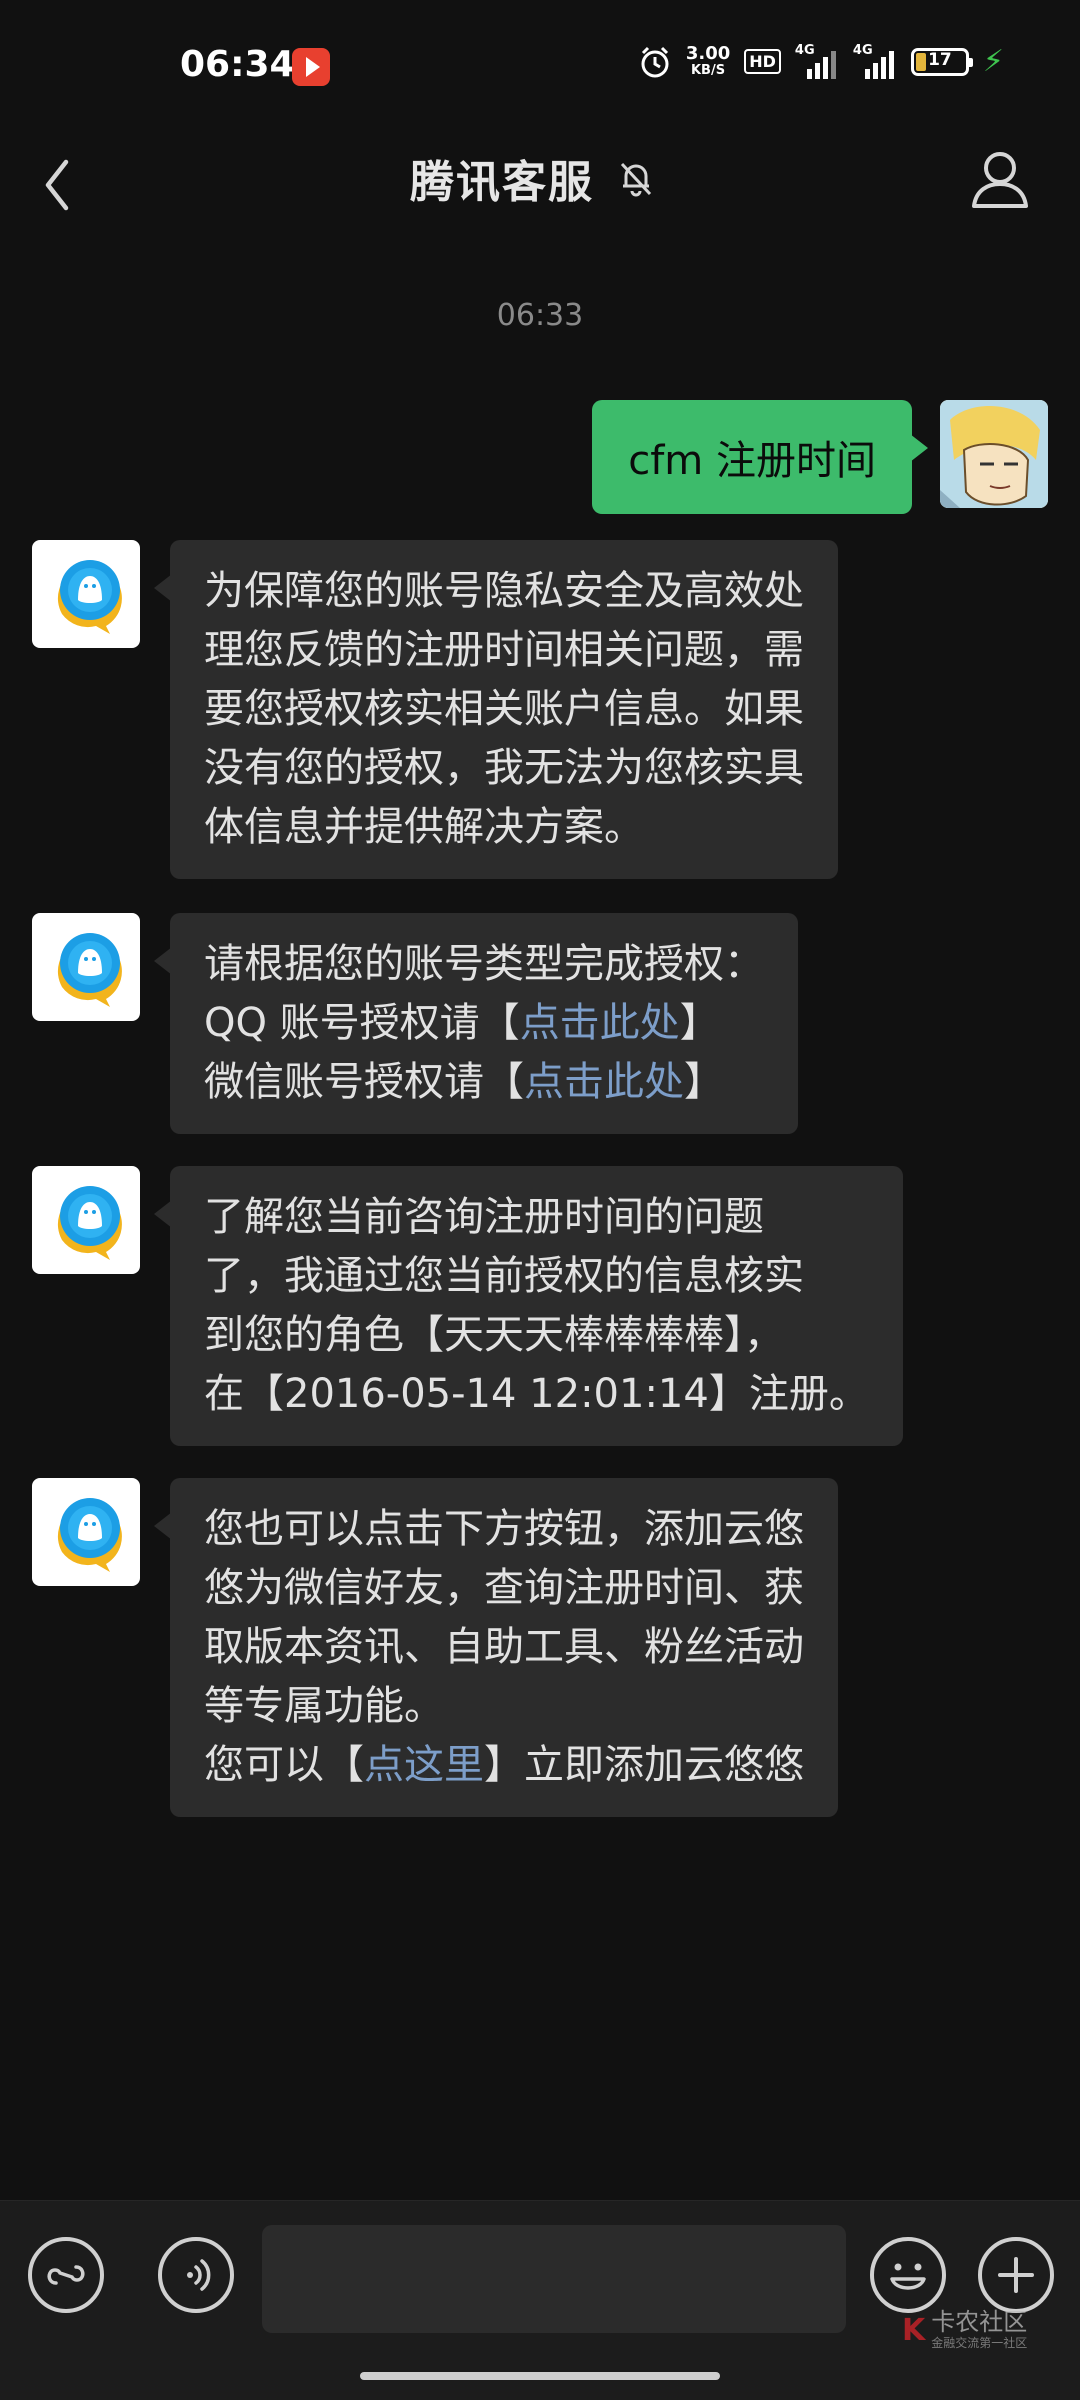  Describe the element at coordinates (364, 1082) in the screenshot. I see `link-prefix: 微信账号授权请【` at that location.